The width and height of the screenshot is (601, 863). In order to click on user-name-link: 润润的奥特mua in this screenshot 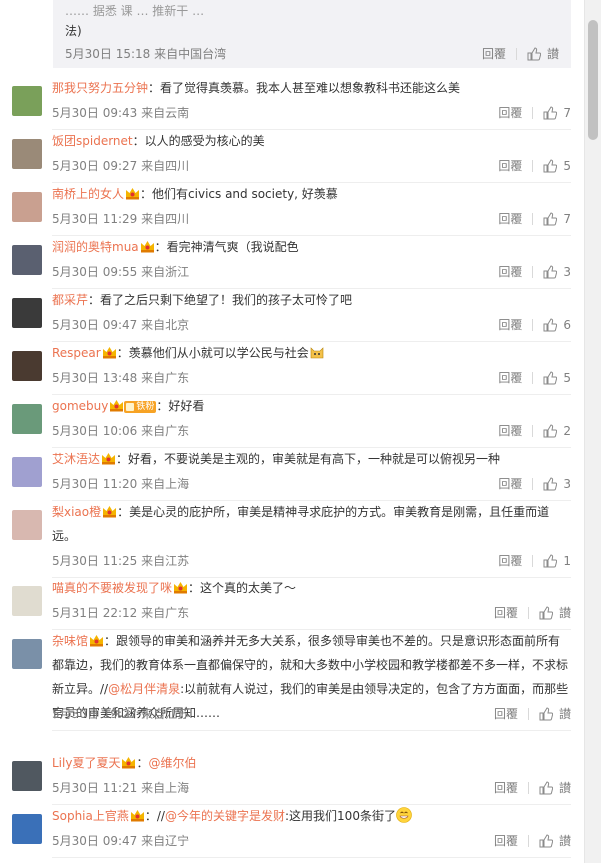, I will do `click(95, 247)`.